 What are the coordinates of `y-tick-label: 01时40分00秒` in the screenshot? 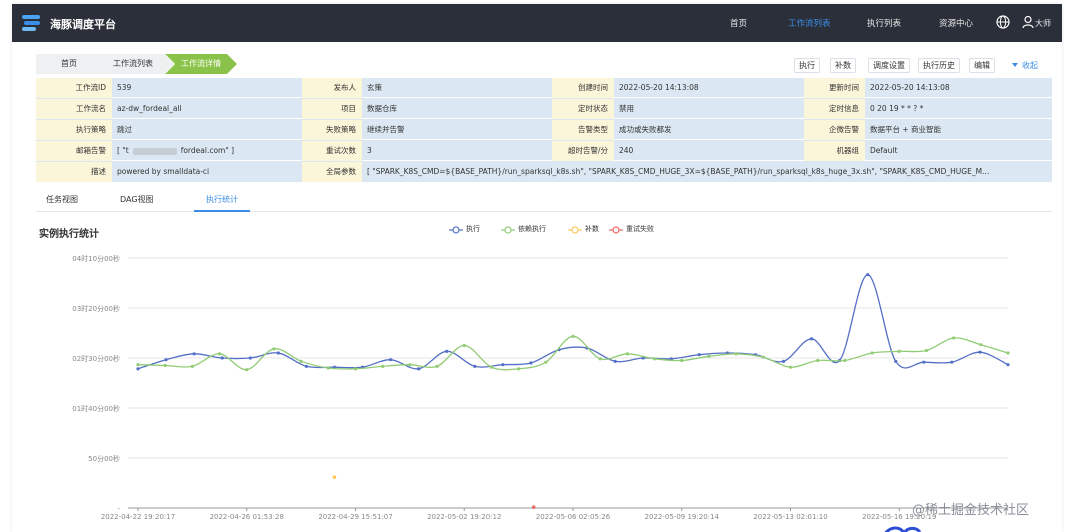 It's located at (96, 408).